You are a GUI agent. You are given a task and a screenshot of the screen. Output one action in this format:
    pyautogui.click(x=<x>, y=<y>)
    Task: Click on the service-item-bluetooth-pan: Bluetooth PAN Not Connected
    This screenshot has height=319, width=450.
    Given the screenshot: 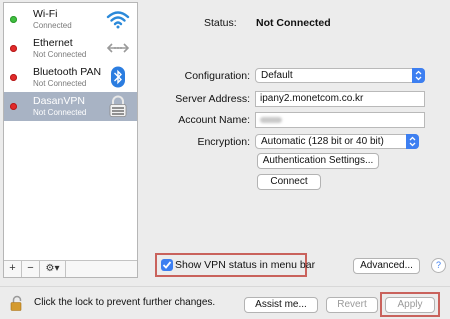 What is the action you would take?
    pyautogui.click(x=70, y=77)
    